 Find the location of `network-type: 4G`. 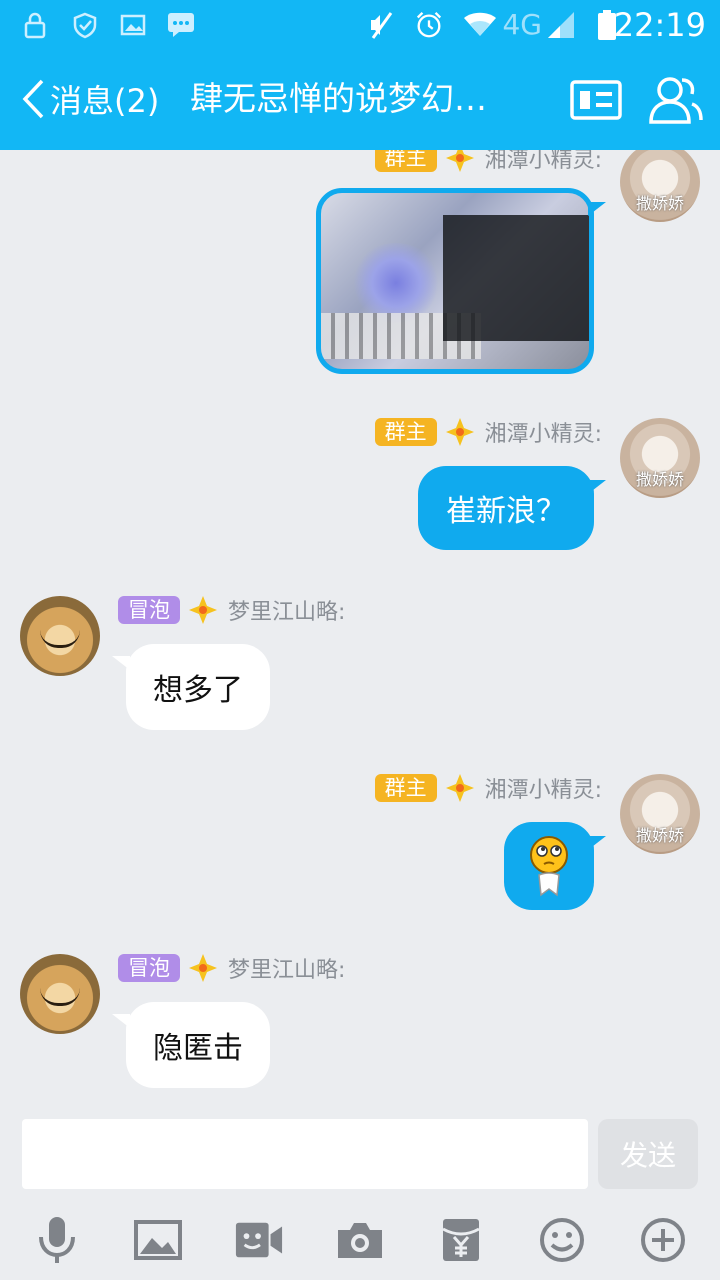

network-type: 4G is located at coordinates (522, 24).